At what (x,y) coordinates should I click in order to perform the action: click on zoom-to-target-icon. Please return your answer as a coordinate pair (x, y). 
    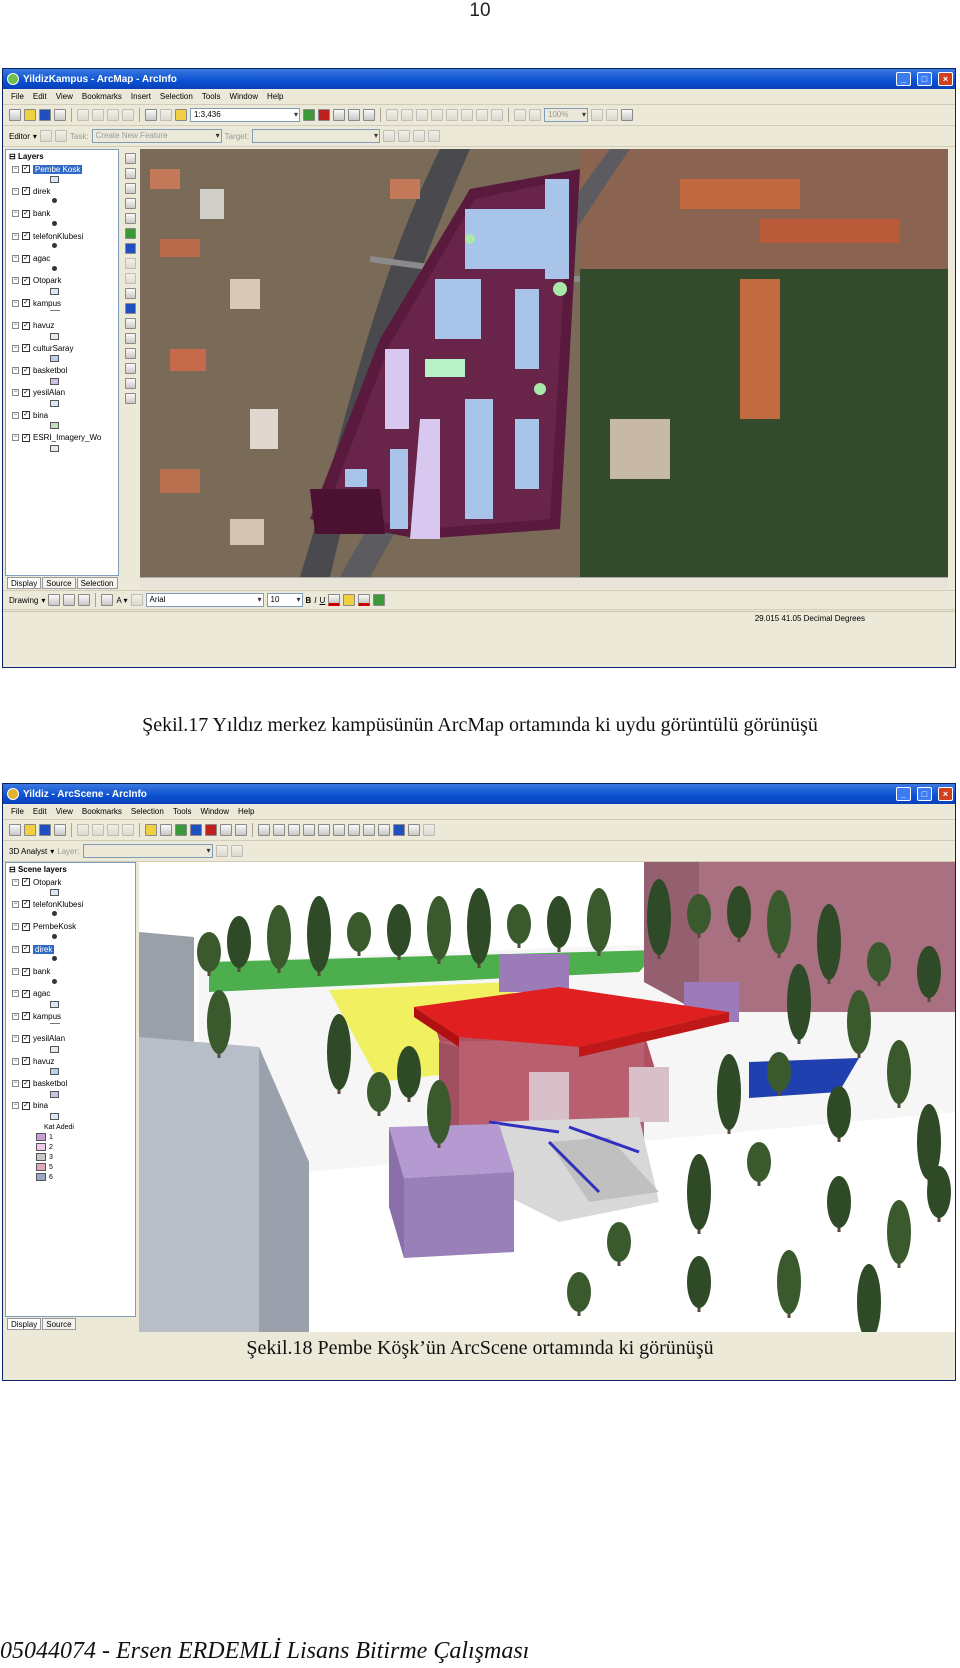
    Looking at the image, I should click on (309, 830).